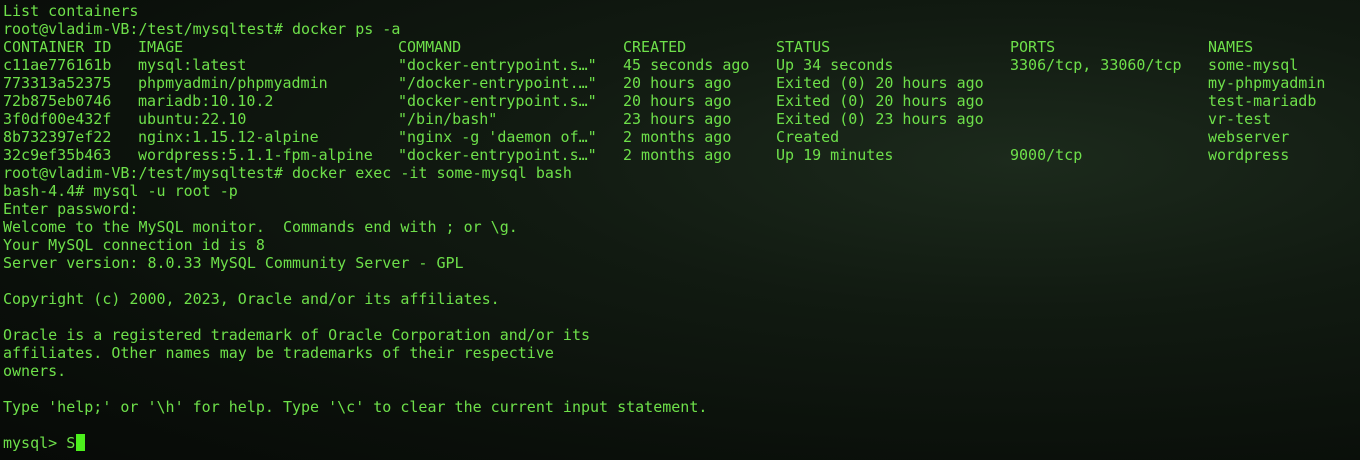  Describe the element at coordinates (1046, 155) in the screenshot. I see `cell-ports: 9000/tcp` at that location.